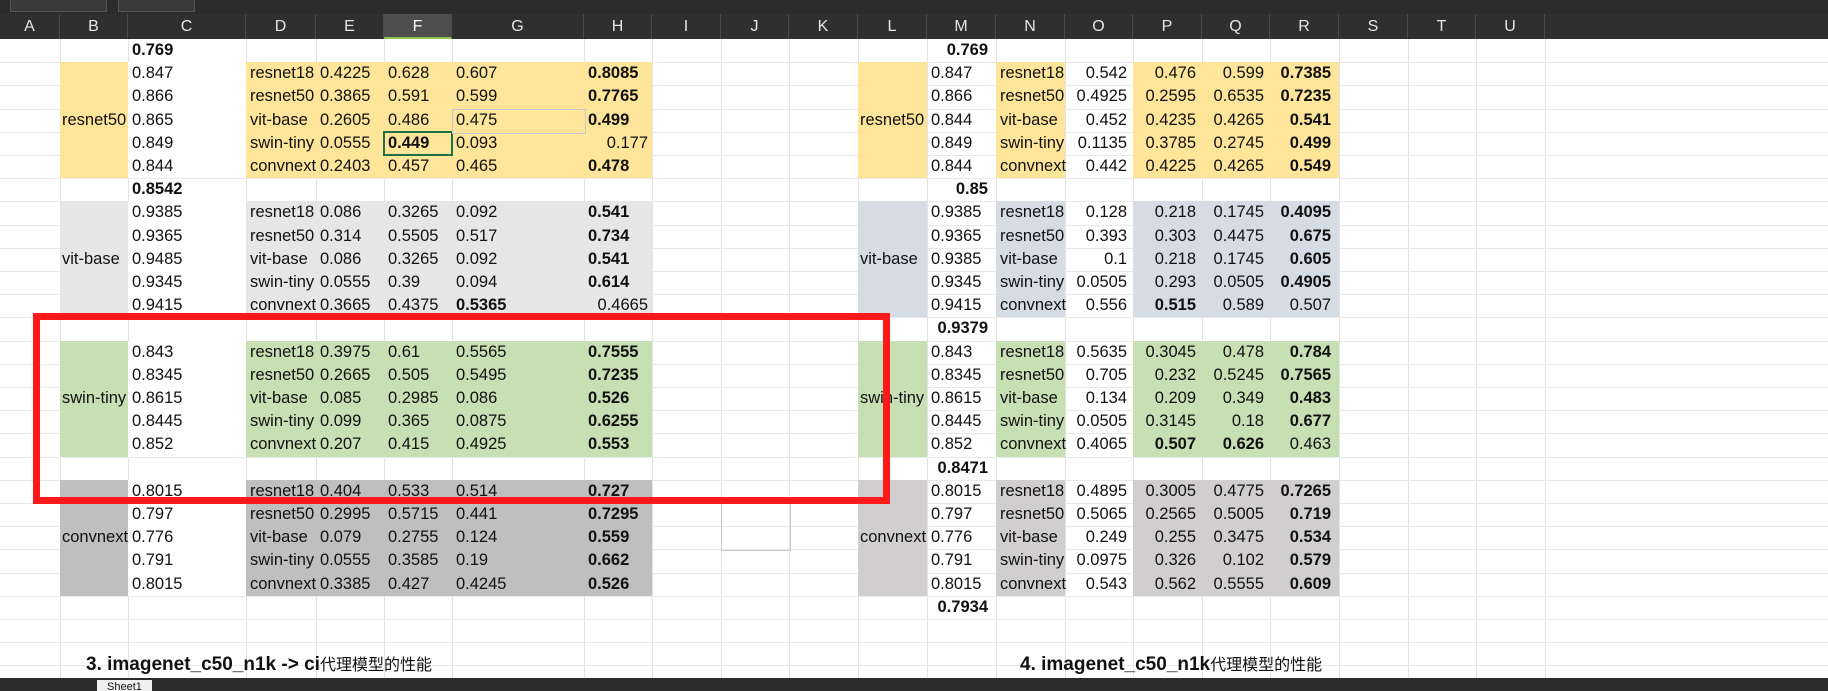  What do you see at coordinates (1300, 143) in the screenshot?
I see `result-cell: 0.499` at bounding box center [1300, 143].